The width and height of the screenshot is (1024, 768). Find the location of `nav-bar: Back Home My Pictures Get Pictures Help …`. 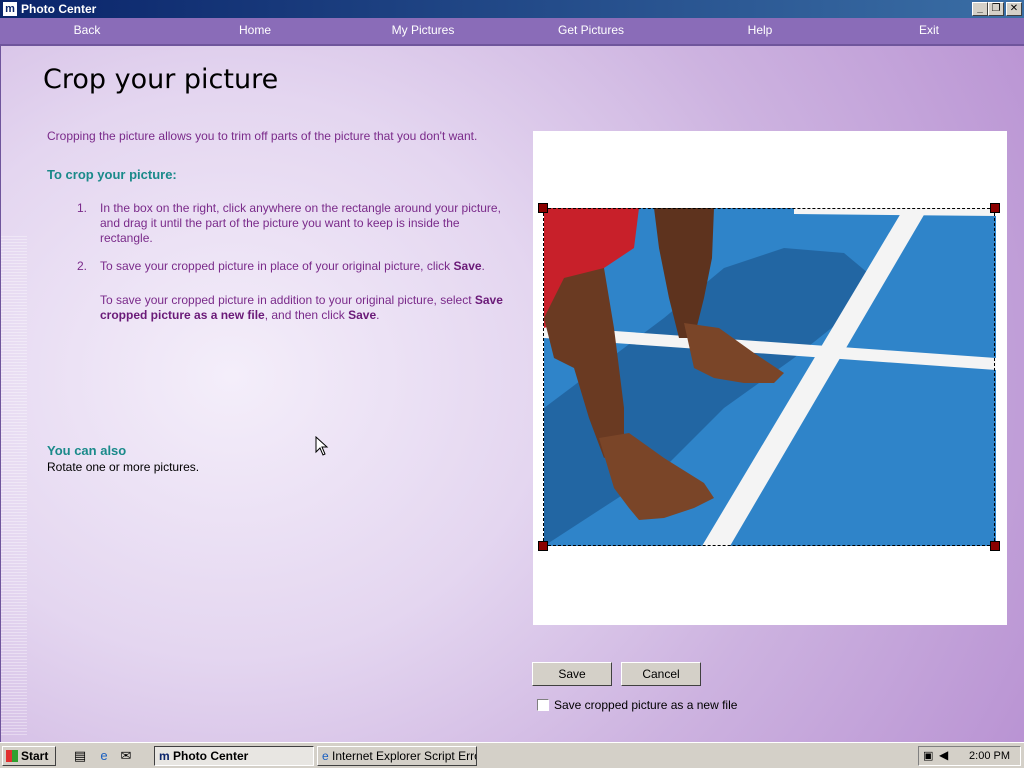

nav-bar: Back Home My Pictures Get Pictures Help … is located at coordinates (512, 32).